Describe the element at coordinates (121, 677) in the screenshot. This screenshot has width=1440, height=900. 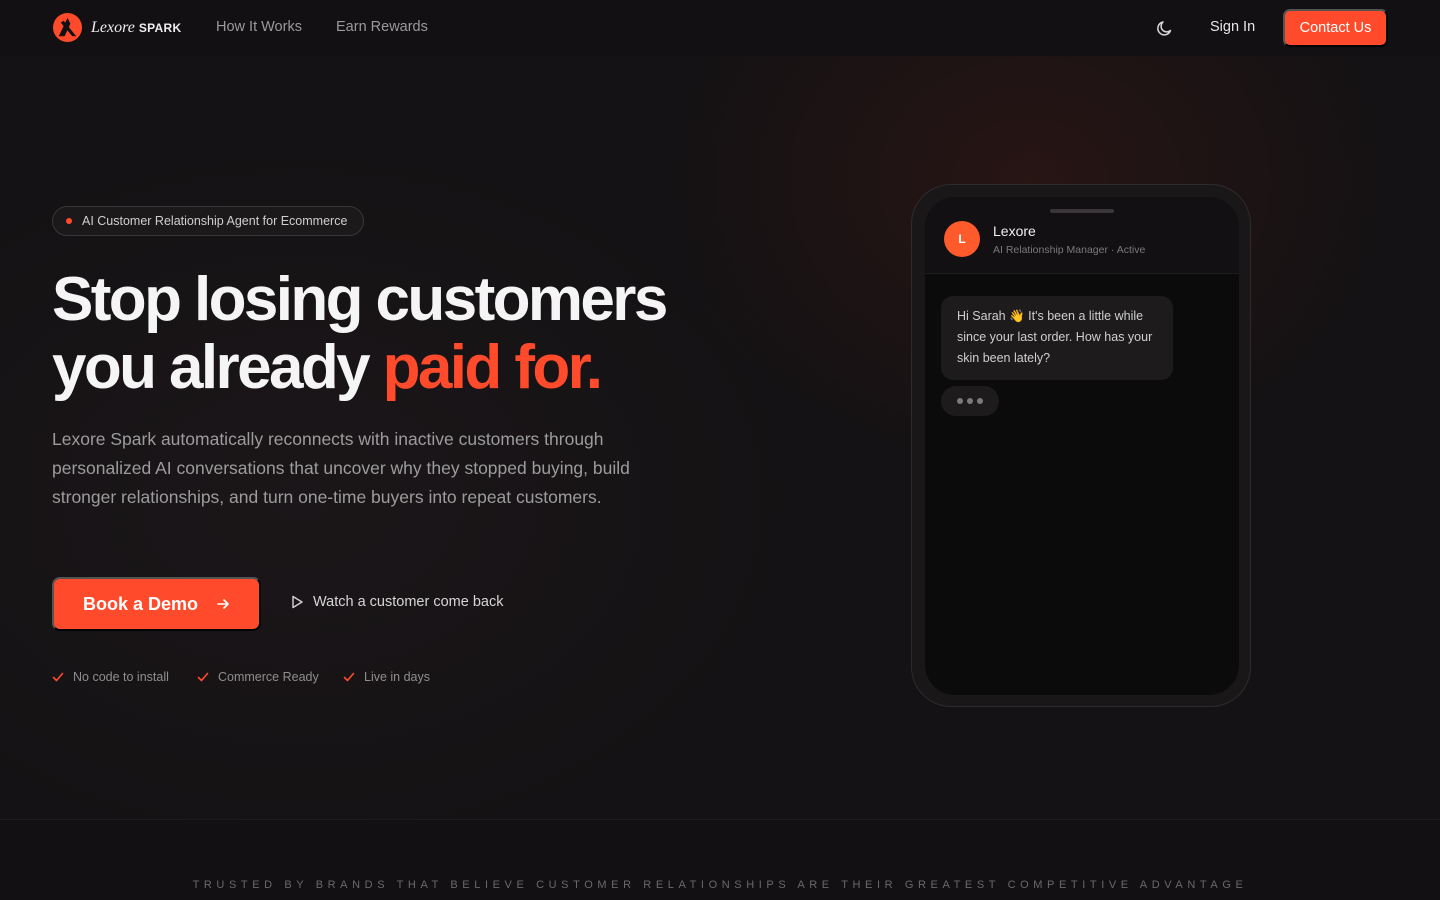
I see `feature-label: No code to install` at that location.